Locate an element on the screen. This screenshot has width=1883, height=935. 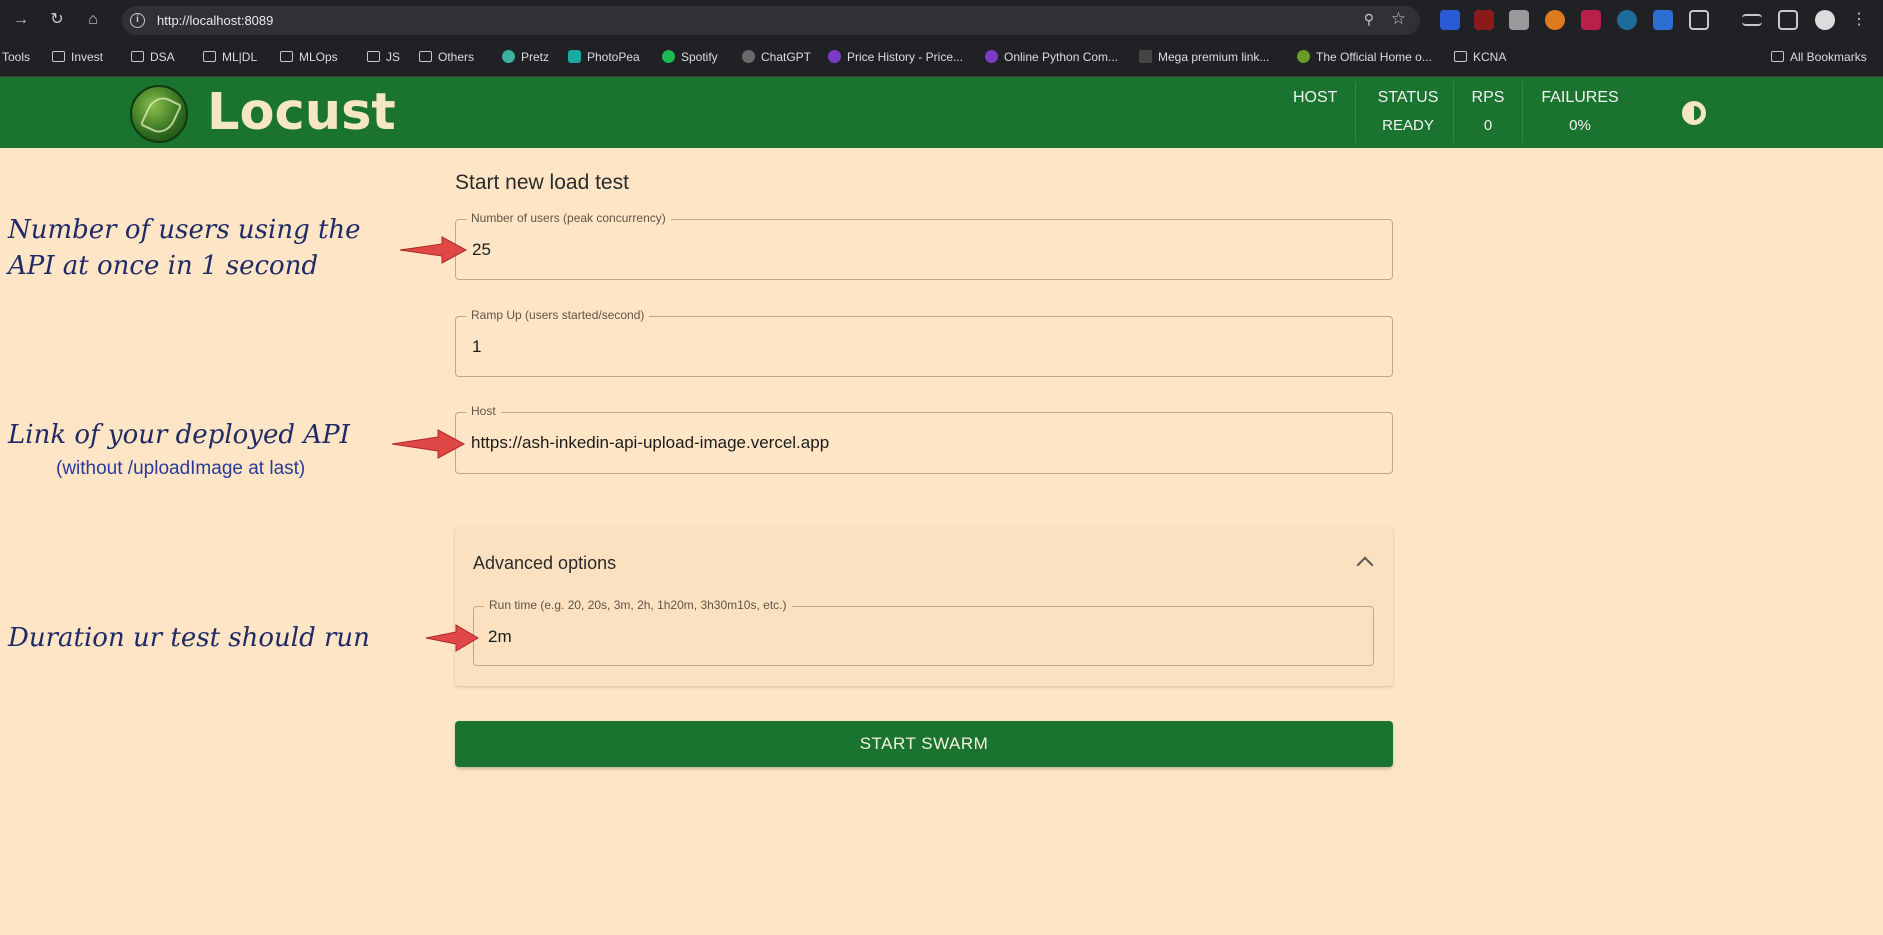
stat-status: STATUS READY is located at coordinates (1408, 111).